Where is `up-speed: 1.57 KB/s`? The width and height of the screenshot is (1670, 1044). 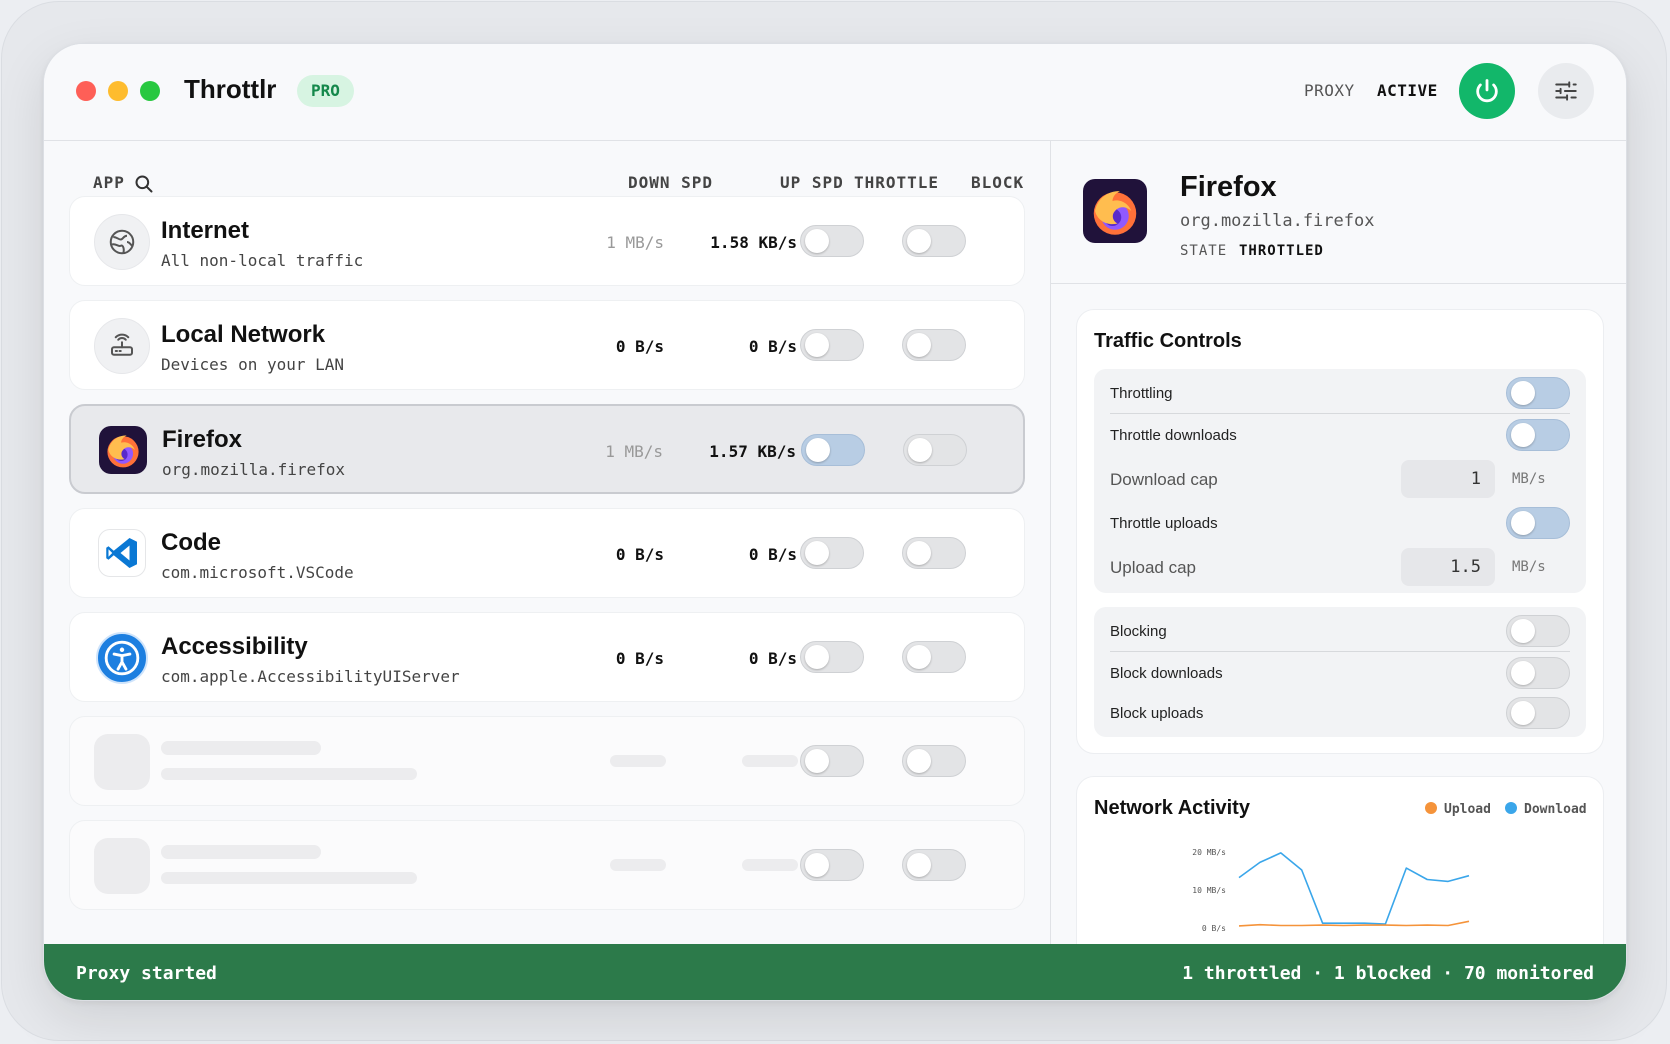 up-speed: 1.57 KB/s is located at coordinates (752, 451).